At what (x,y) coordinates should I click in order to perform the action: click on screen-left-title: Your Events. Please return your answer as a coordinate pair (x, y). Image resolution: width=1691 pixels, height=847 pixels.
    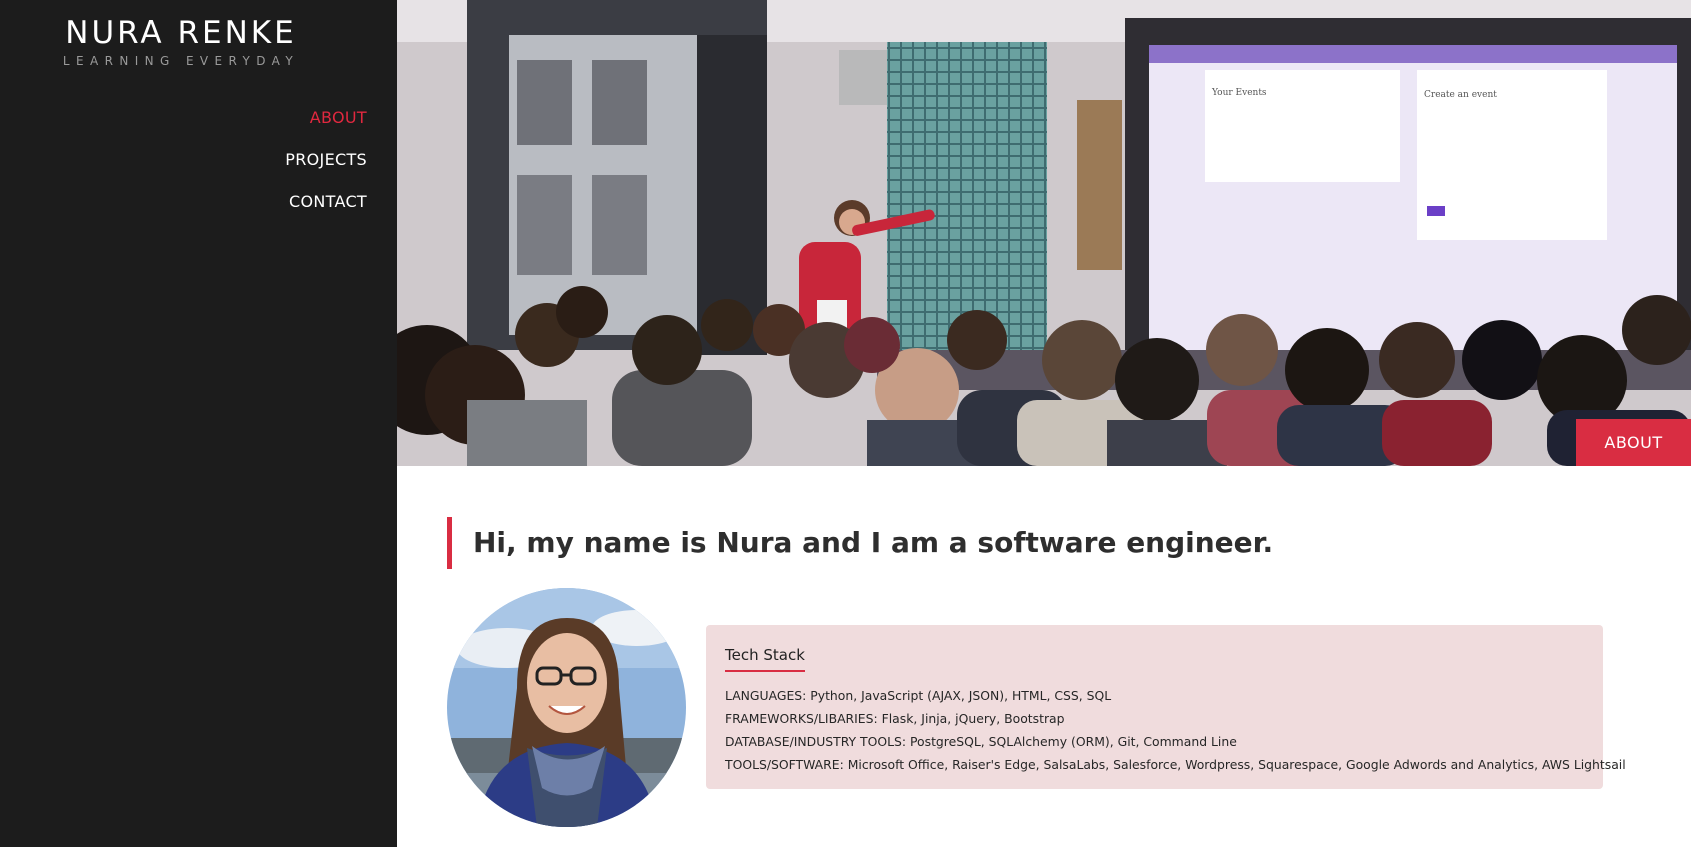
    Looking at the image, I should click on (1239, 93).